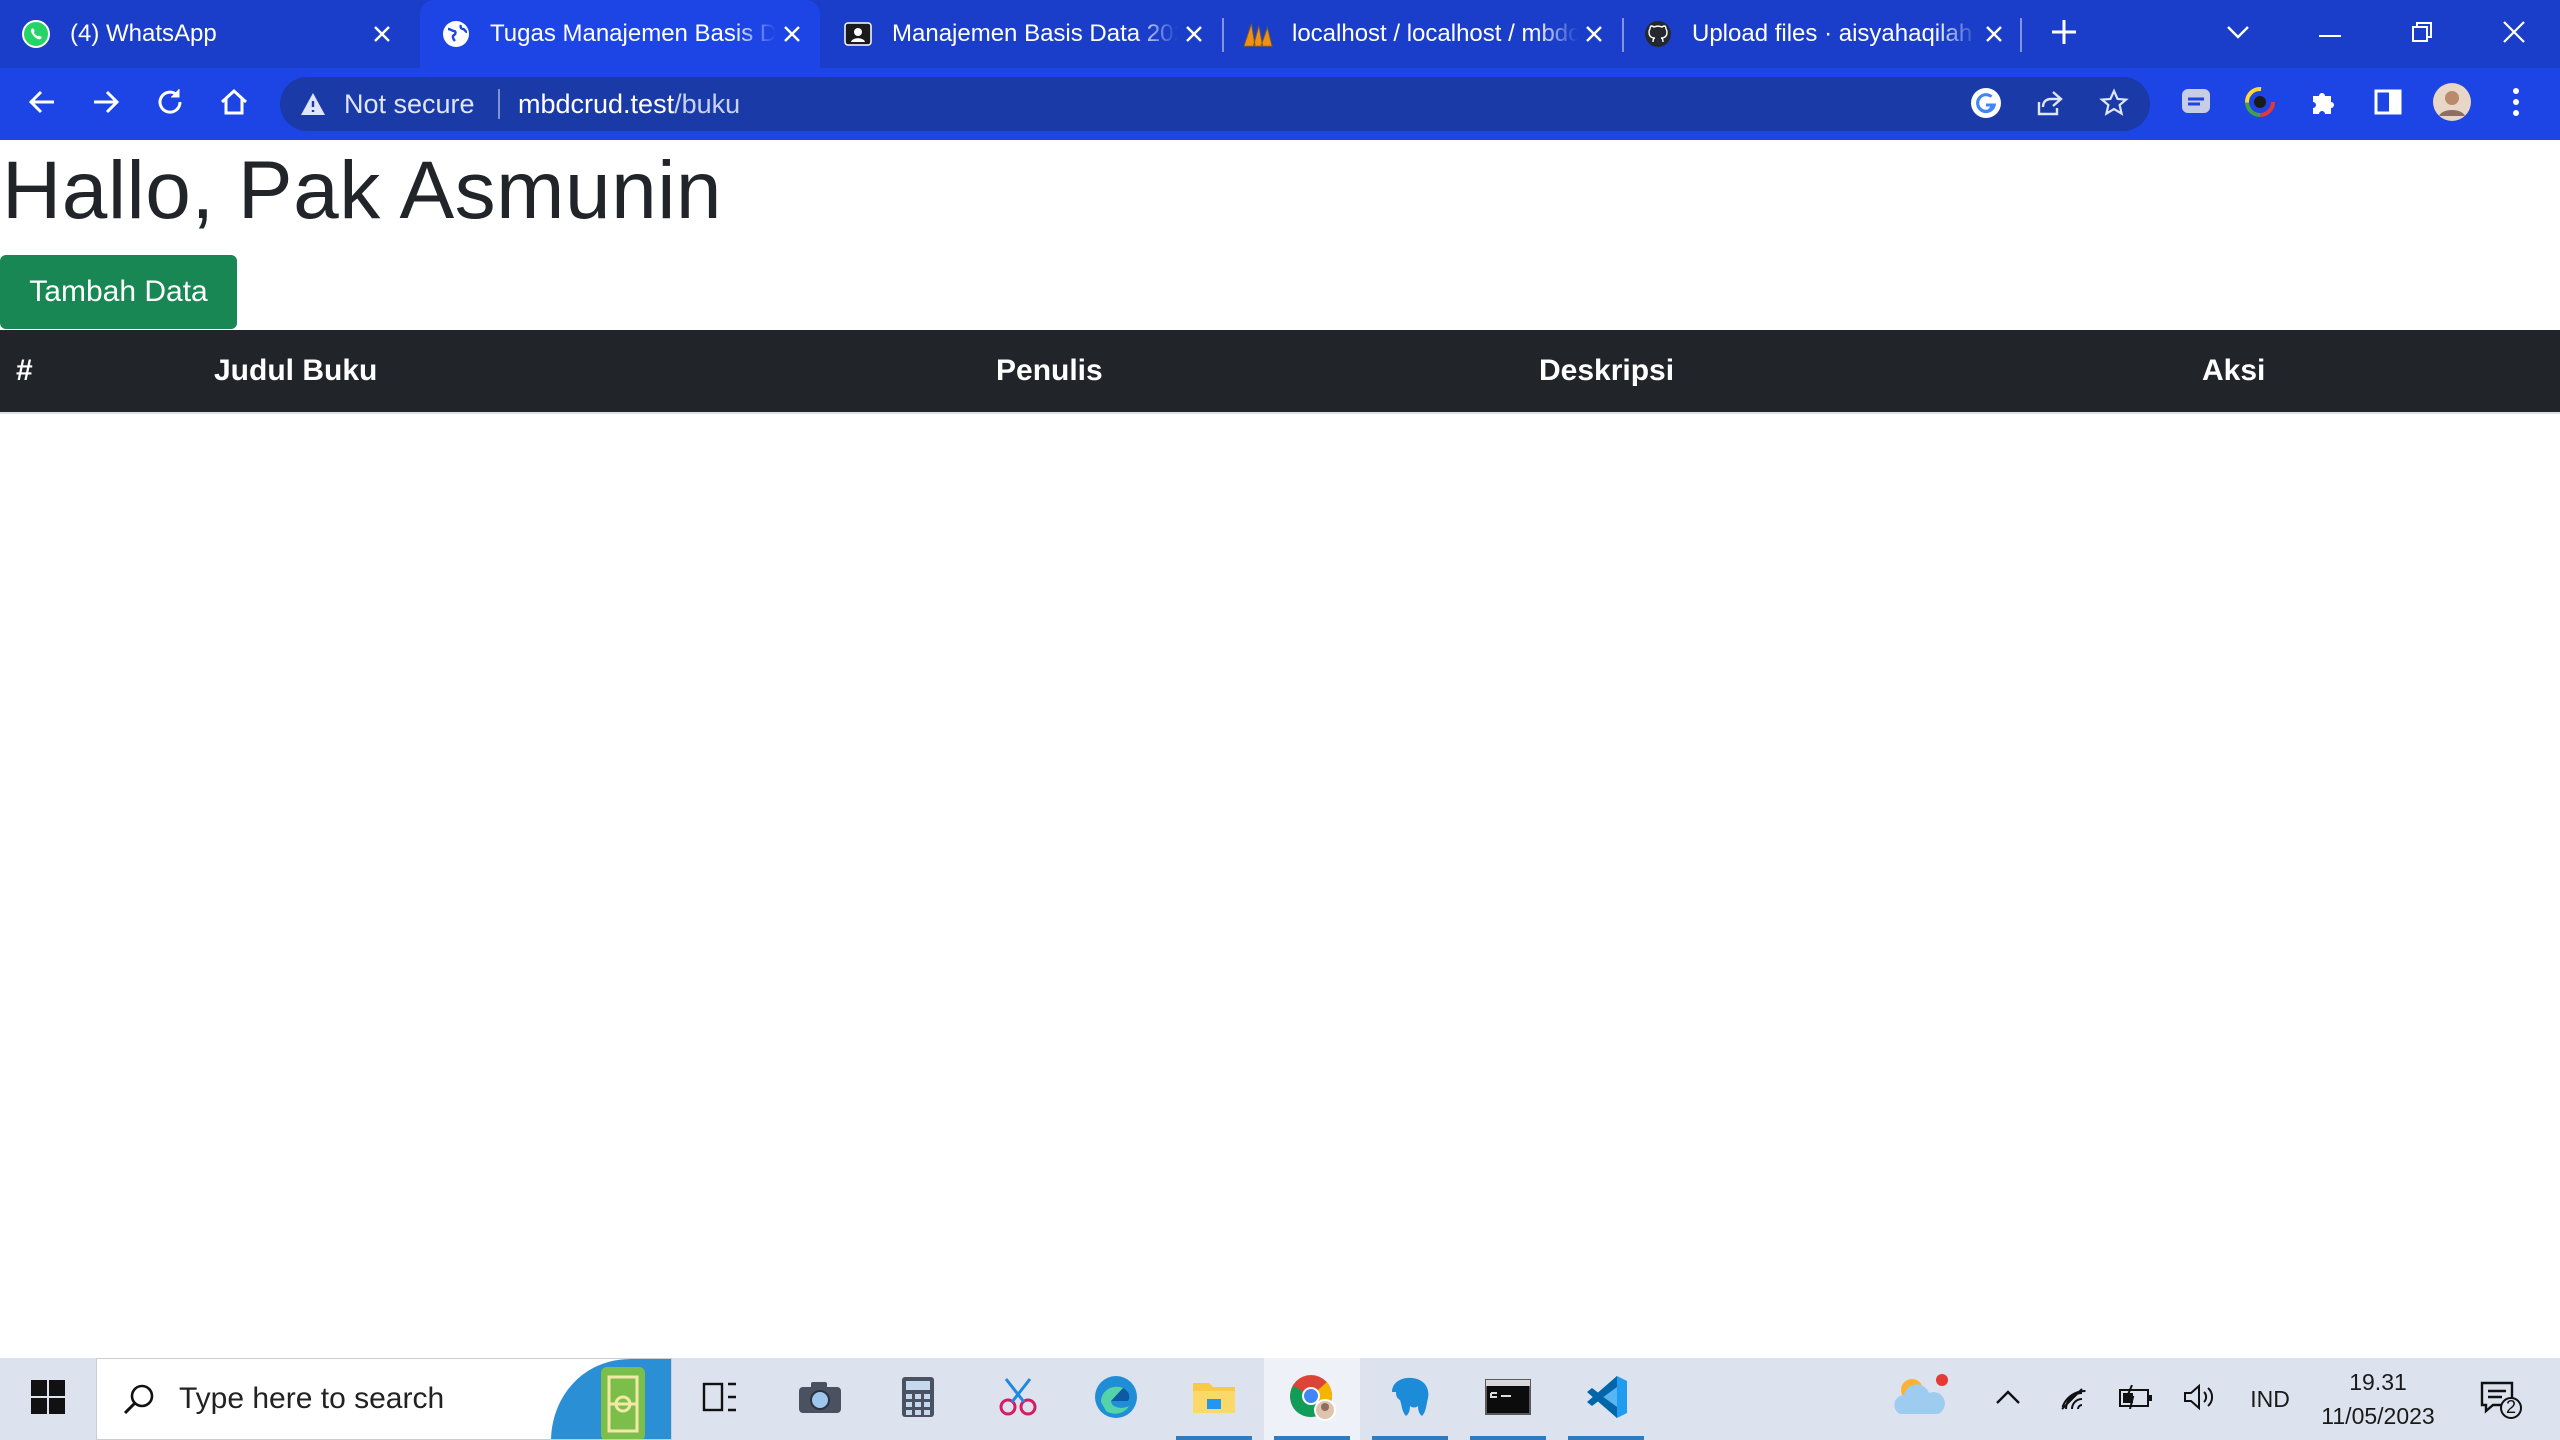 This screenshot has width=2560, height=1440. I want to click on terminal-app, so click(1508, 1399).